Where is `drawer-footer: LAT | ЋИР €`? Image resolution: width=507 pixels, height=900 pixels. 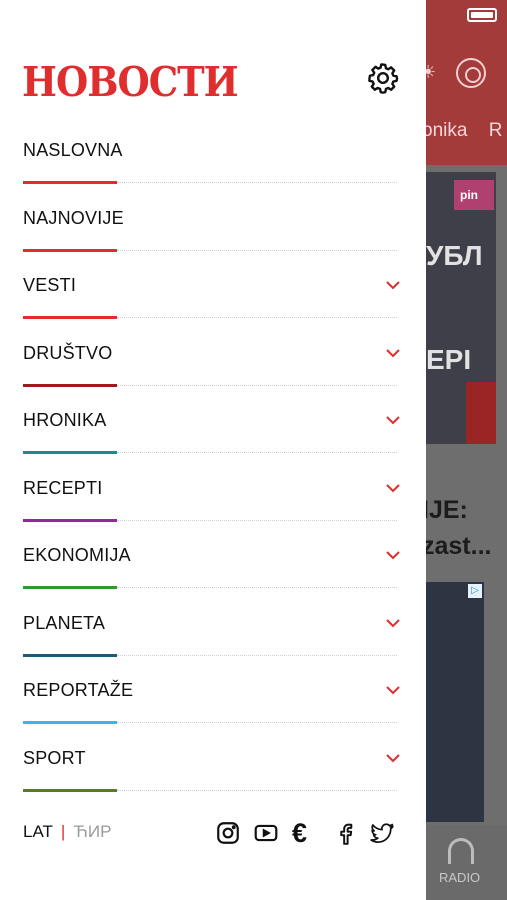
drawer-footer: LAT | ЋИР € is located at coordinates (213, 833).